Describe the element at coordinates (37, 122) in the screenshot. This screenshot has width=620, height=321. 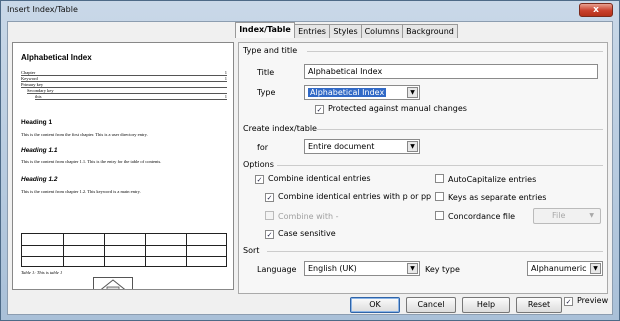
I see `preview-heading-1: Heading 1` at that location.